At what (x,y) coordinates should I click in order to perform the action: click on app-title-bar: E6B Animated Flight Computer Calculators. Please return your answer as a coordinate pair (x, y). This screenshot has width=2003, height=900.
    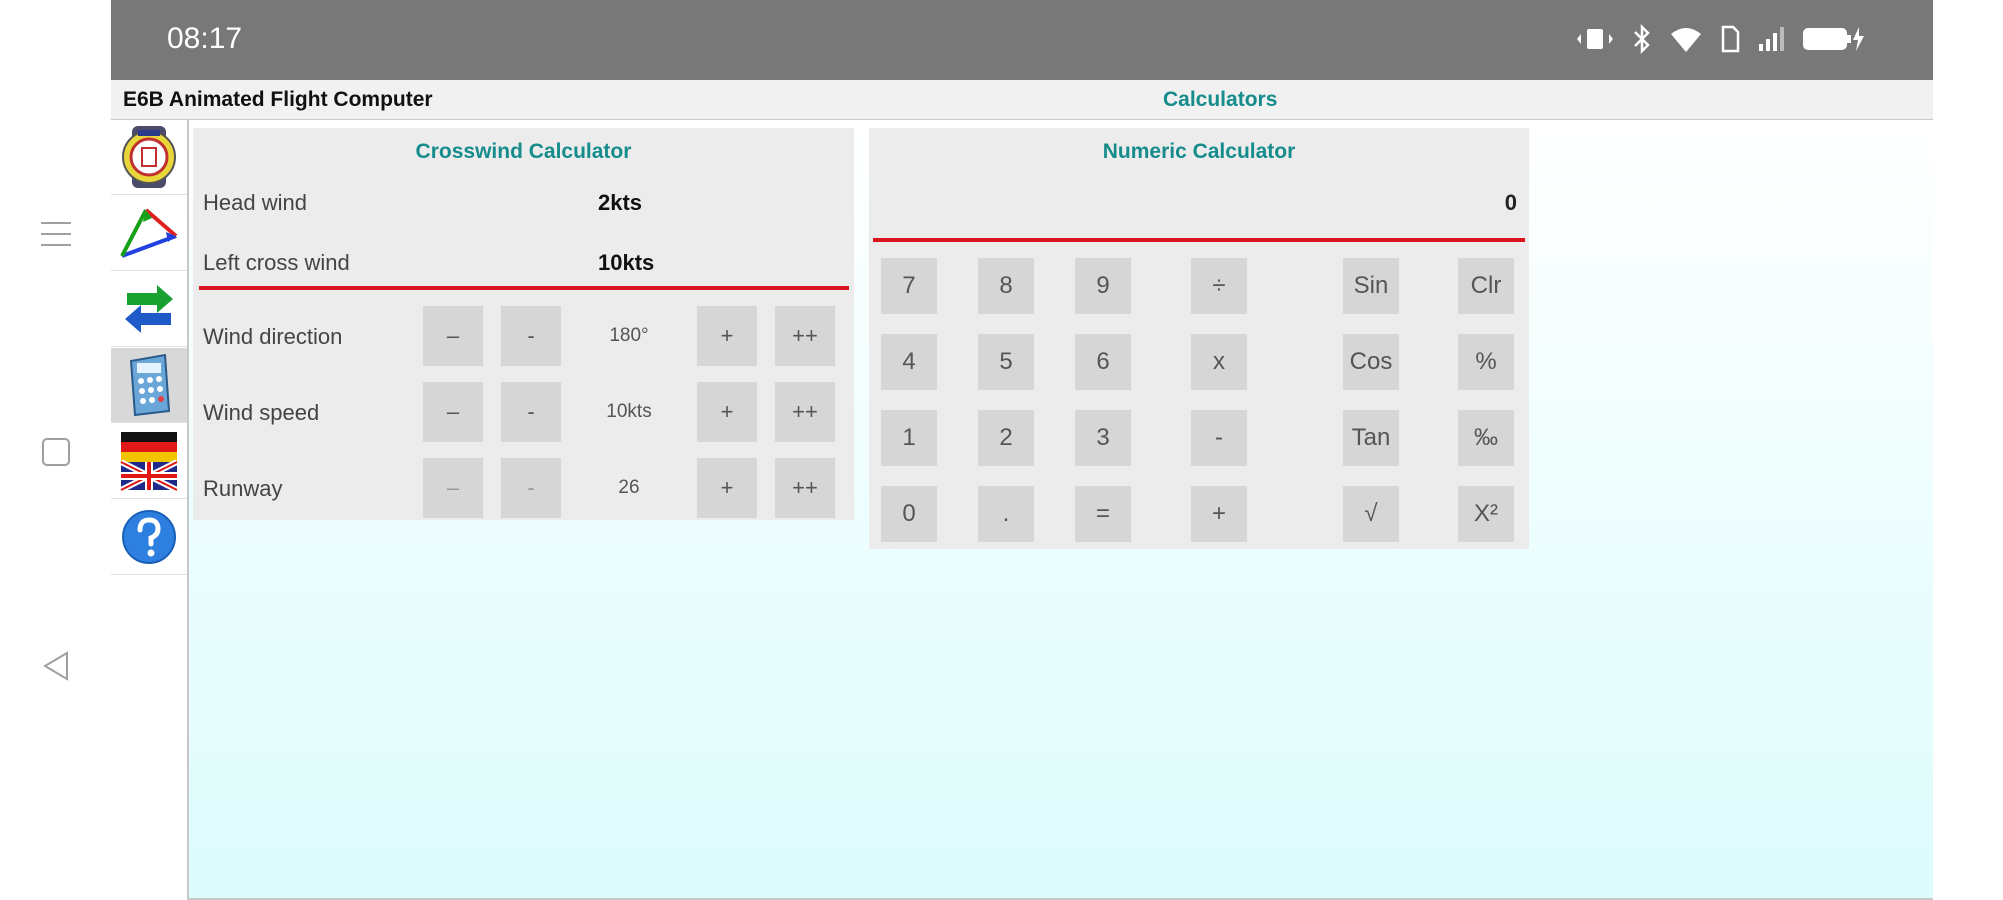
    Looking at the image, I should click on (1022, 100).